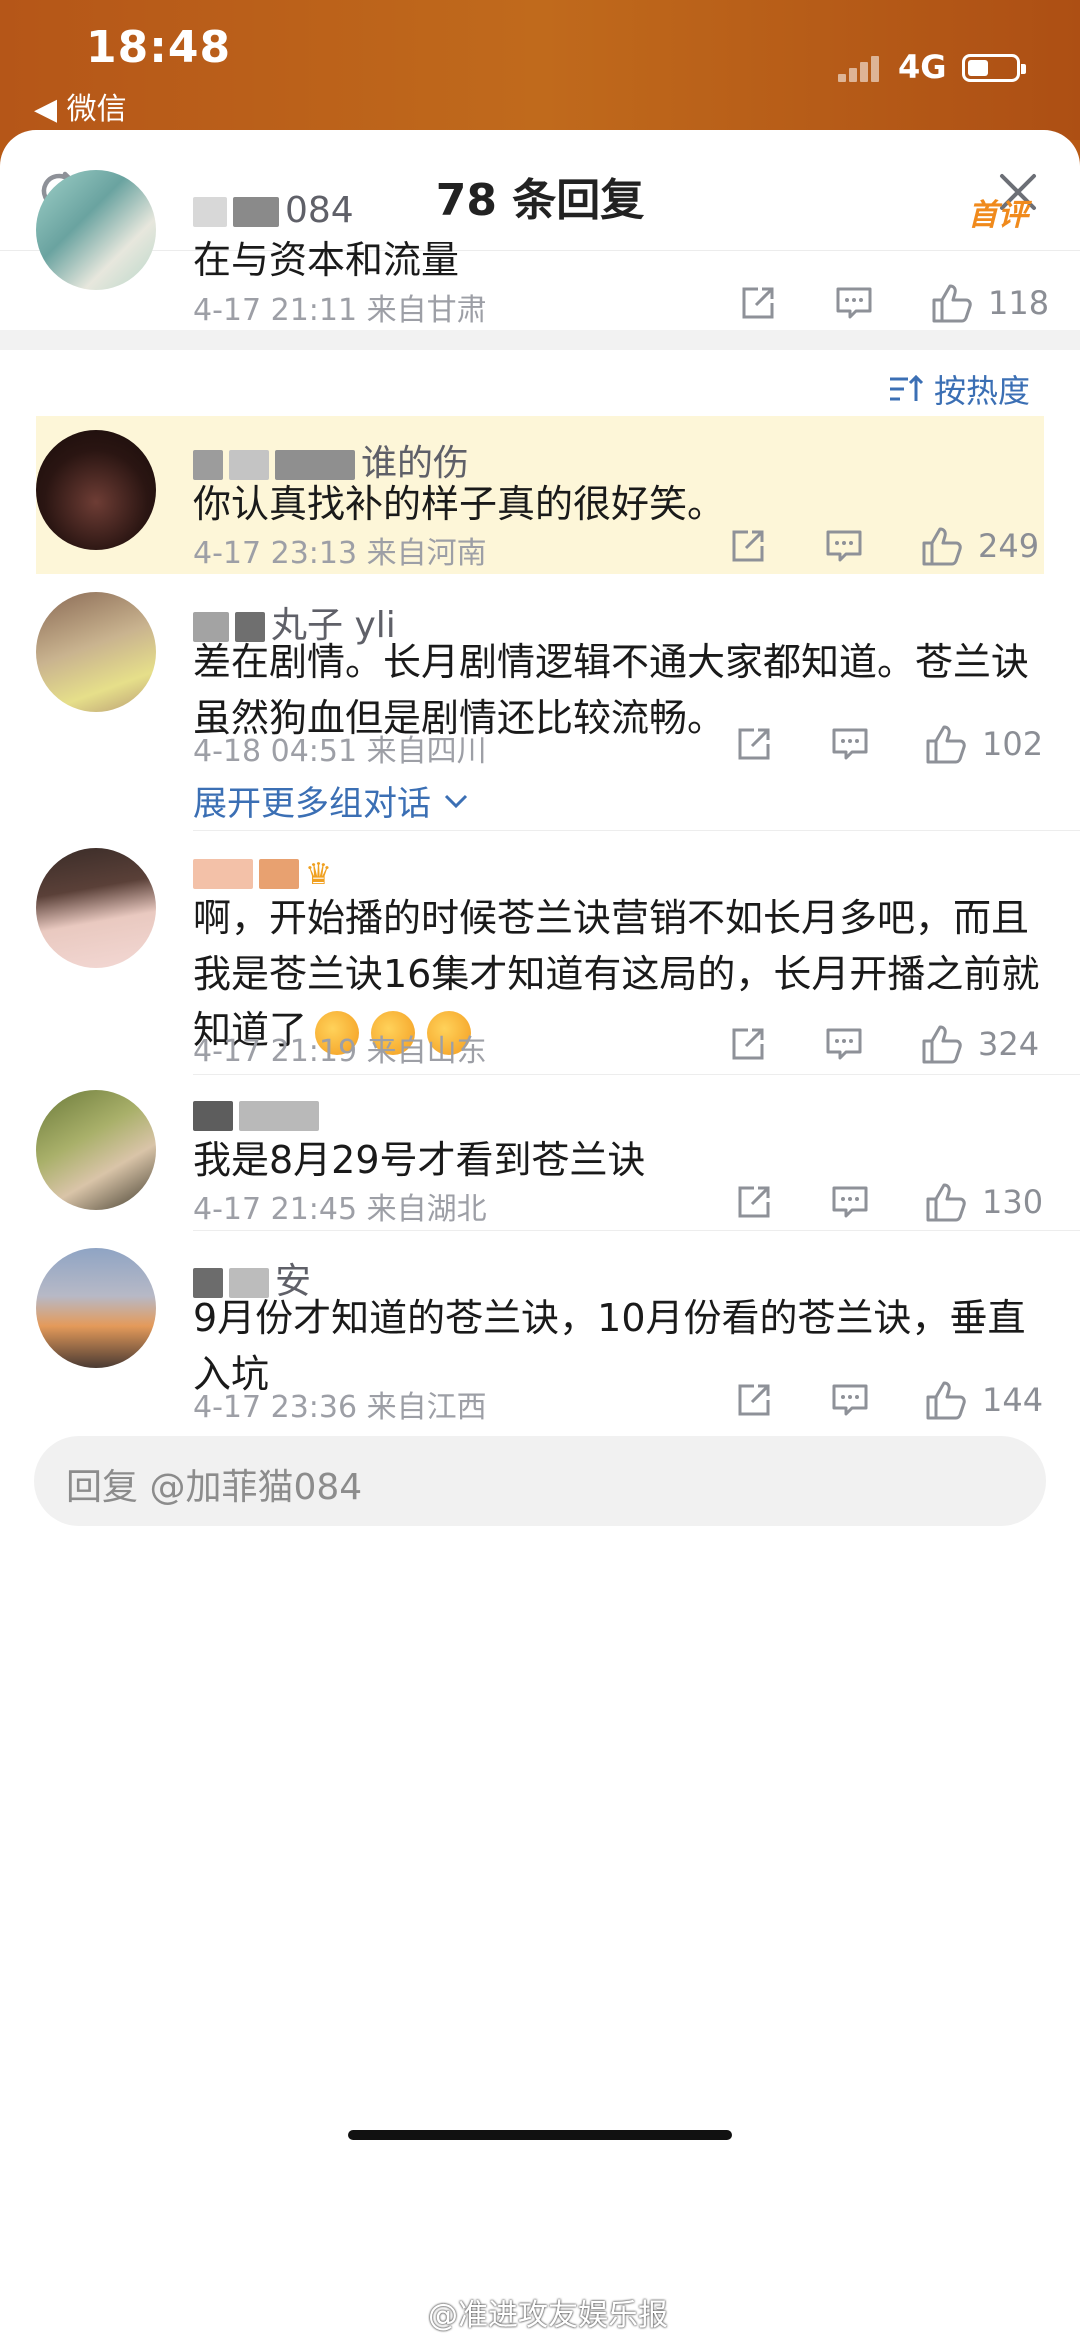  What do you see at coordinates (80, 106) in the screenshot?
I see `back-to-wechat-button: ◀ 微信` at bounding box center [80, 106].